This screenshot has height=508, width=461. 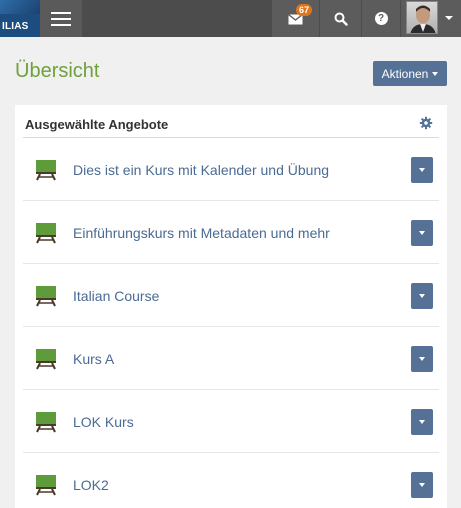 What do you see at coordinates (103, 421) in the screenshot?
I see `course-link: LOK Kurs` at bounding box center [103, 421].